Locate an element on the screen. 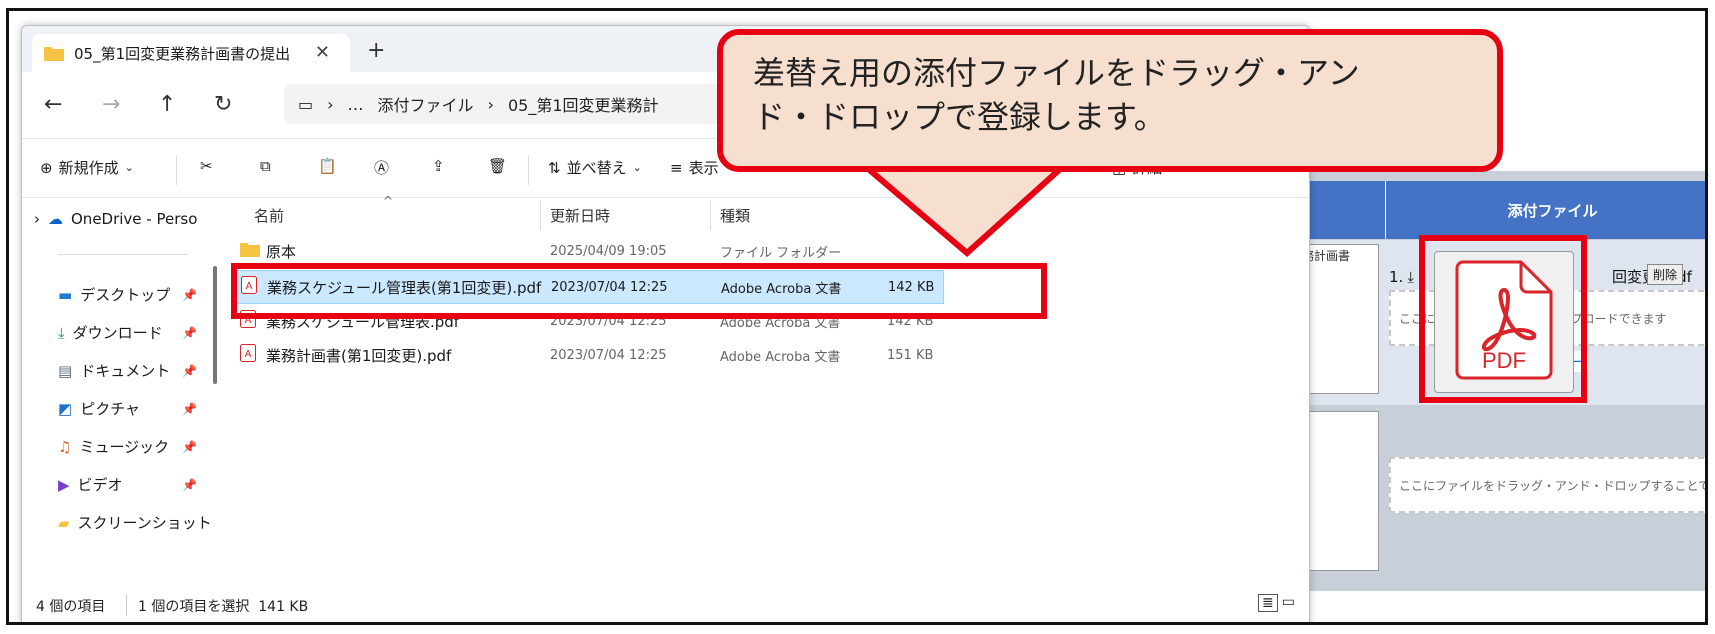 The height and width of the screenshot is (634, 1715). video-icon: ▶ is located at coordinates (64, 484).